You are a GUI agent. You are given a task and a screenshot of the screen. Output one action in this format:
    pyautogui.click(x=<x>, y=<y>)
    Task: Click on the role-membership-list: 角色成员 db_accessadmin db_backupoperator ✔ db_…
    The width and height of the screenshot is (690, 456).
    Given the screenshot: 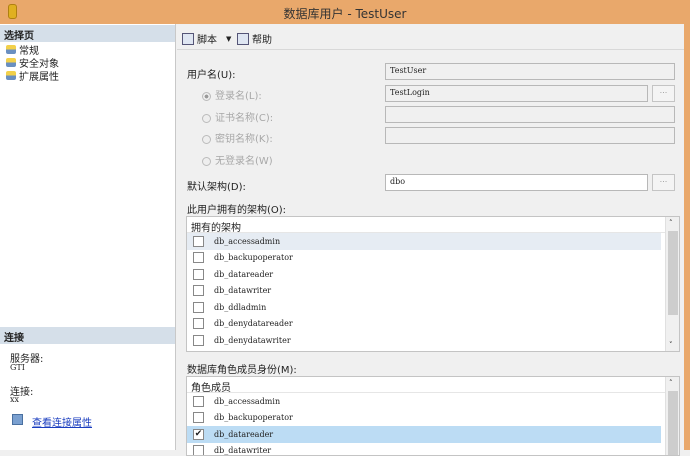 What is the action you would take?
    pyautogui.click(x=433, y=416)
    